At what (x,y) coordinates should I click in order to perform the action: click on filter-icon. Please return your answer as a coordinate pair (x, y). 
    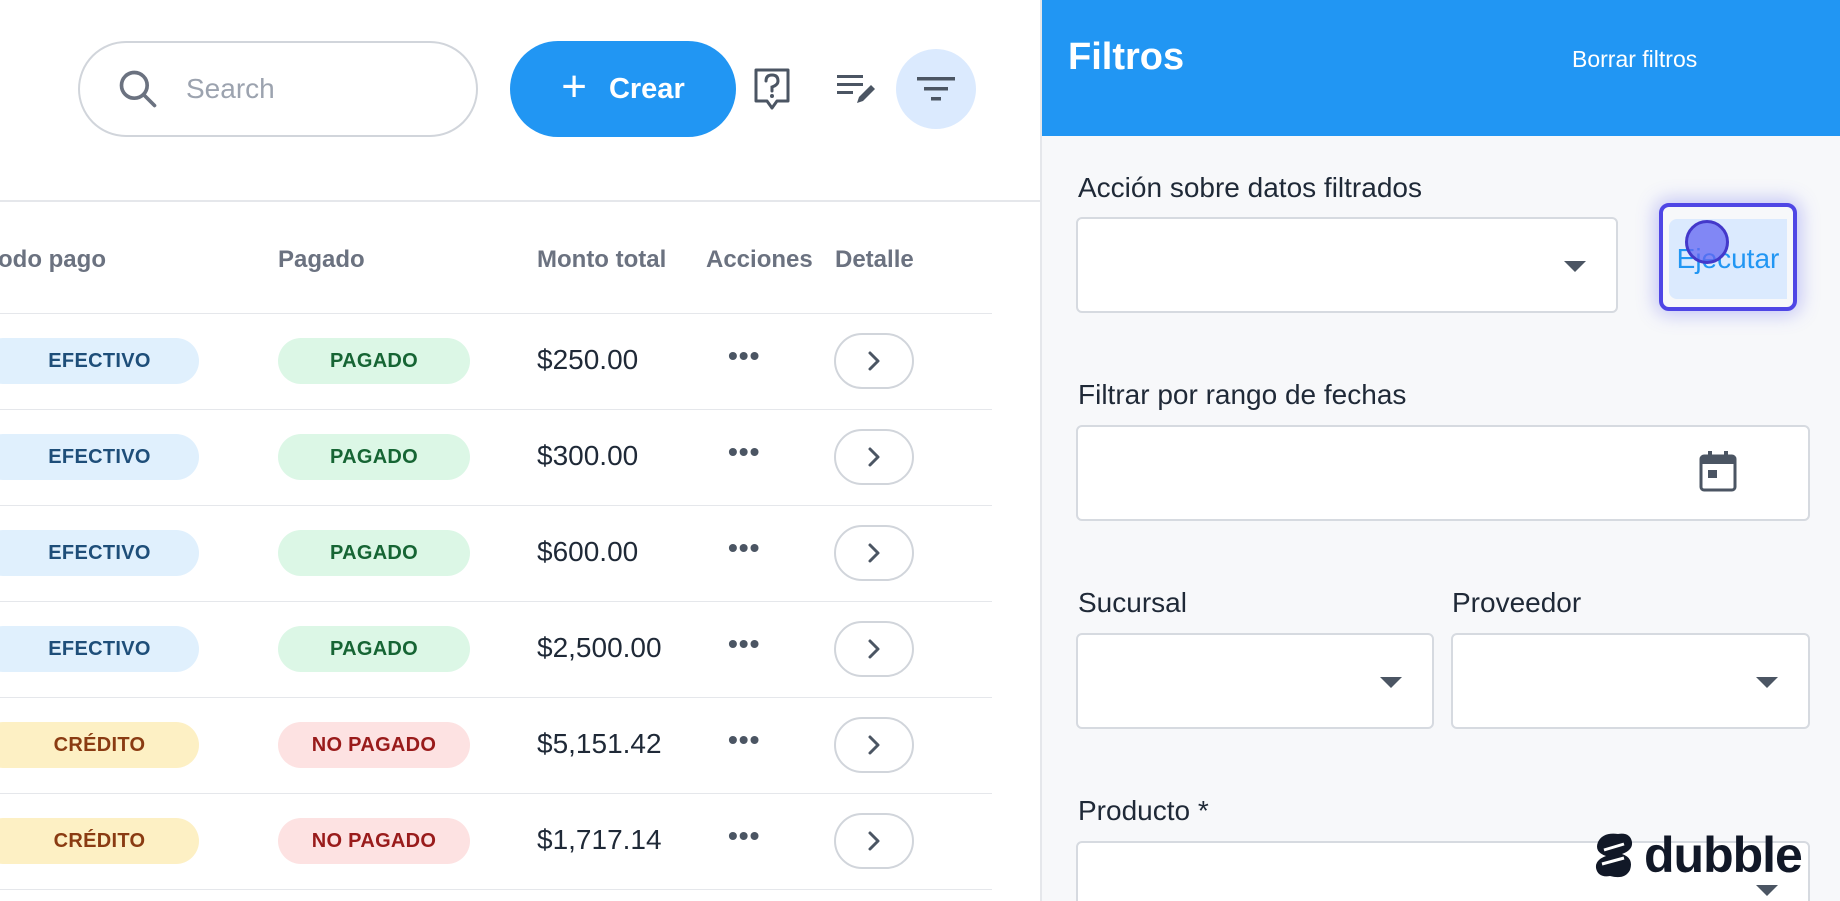
    Looking at the image, I should click on (936, 89).